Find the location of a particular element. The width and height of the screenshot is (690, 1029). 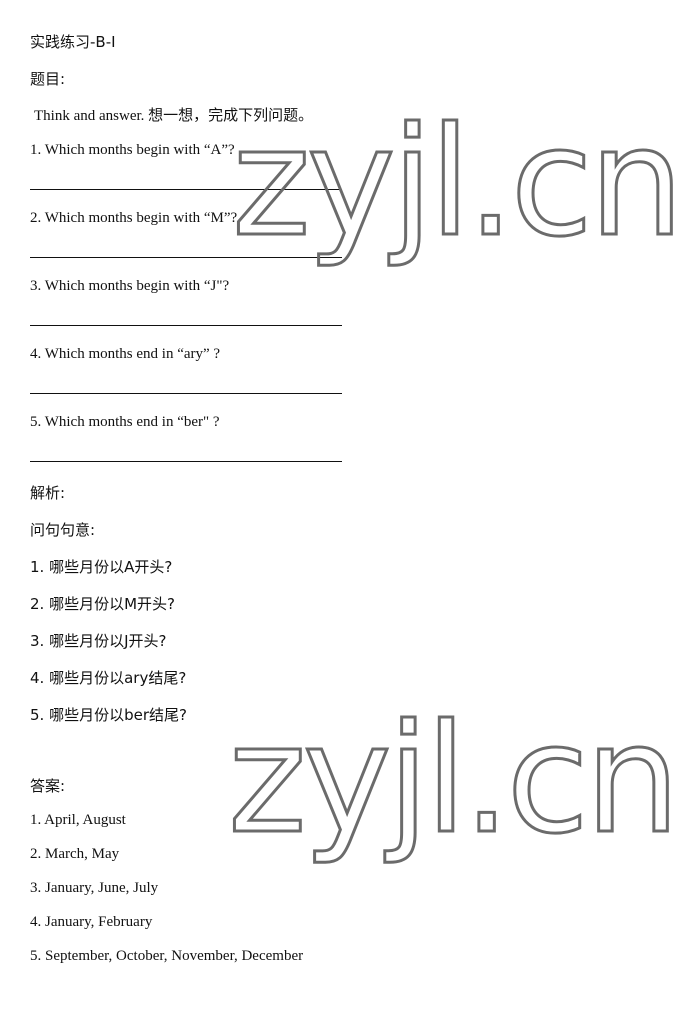

analysis-item-1: 1. 哪些月份以A开头? is located at coordinates (101, 567).